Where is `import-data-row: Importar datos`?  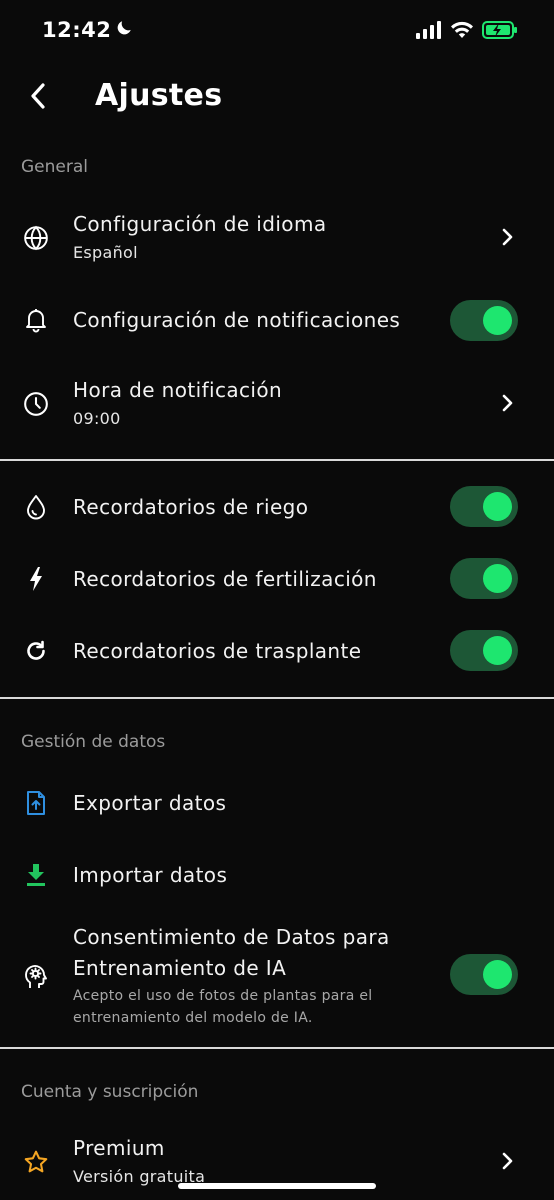
import-data-row: Importar datos is located at coordinates (277, 875).